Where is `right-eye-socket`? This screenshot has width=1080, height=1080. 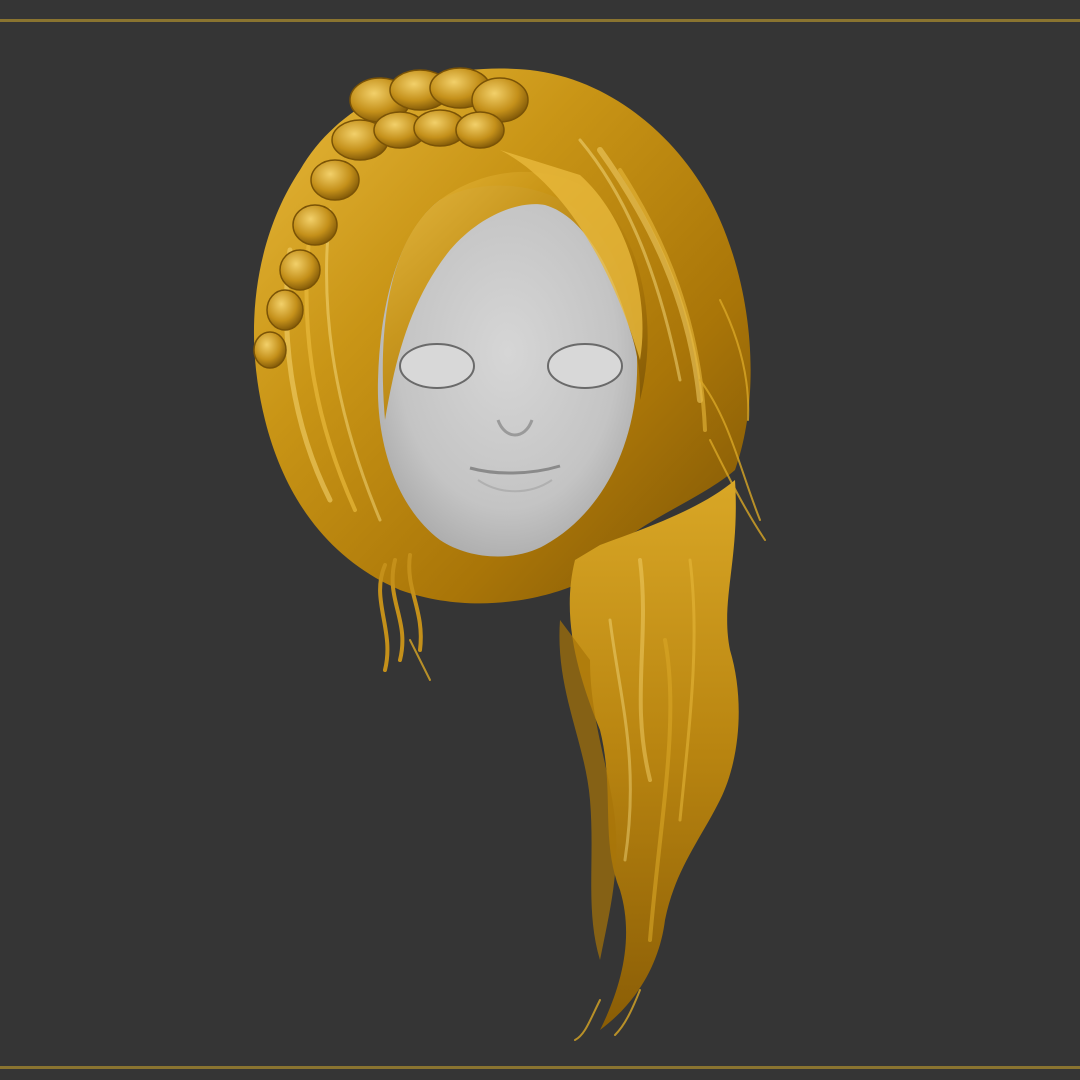
right-eye-socket is located at coordinates (585, 366).